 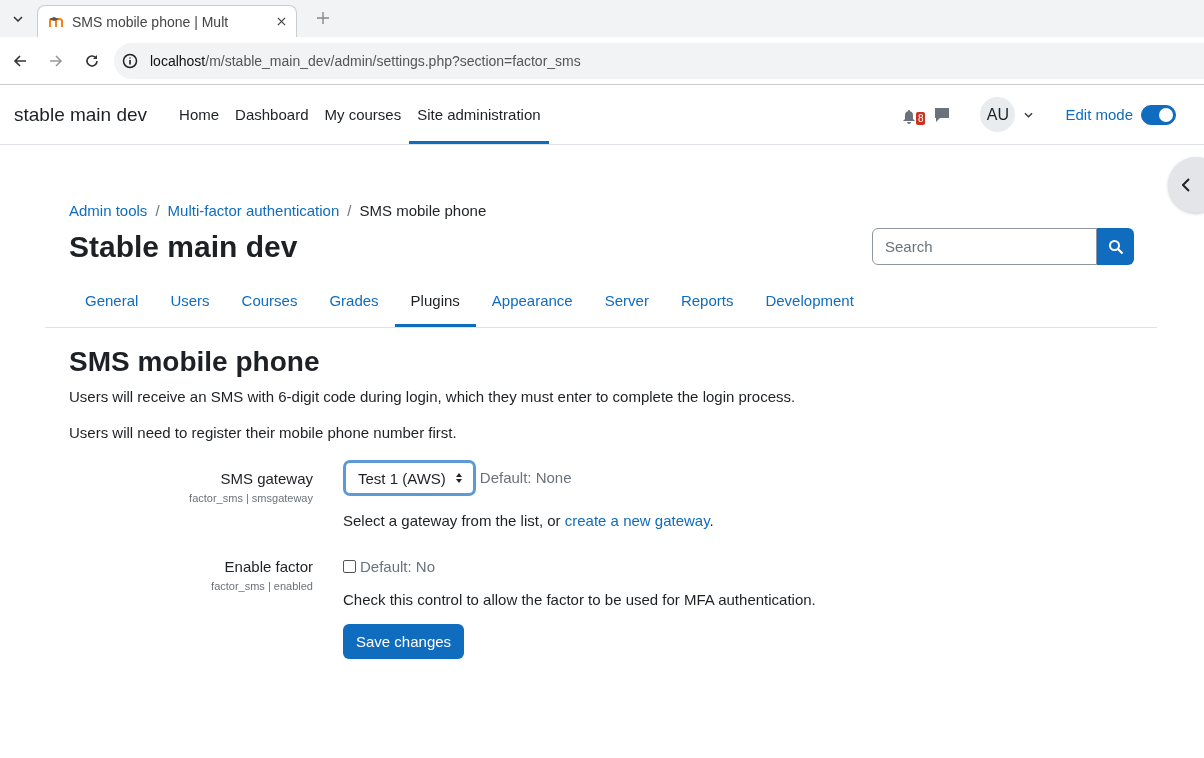 I want to click on chevron-down-icon, so click(x=18, y=19).